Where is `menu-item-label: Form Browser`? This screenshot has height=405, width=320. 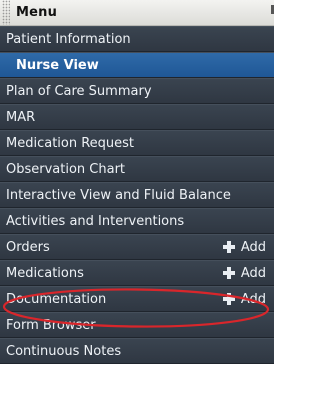
menu-item-label: Form Browser is located at coordinates (51, 325).